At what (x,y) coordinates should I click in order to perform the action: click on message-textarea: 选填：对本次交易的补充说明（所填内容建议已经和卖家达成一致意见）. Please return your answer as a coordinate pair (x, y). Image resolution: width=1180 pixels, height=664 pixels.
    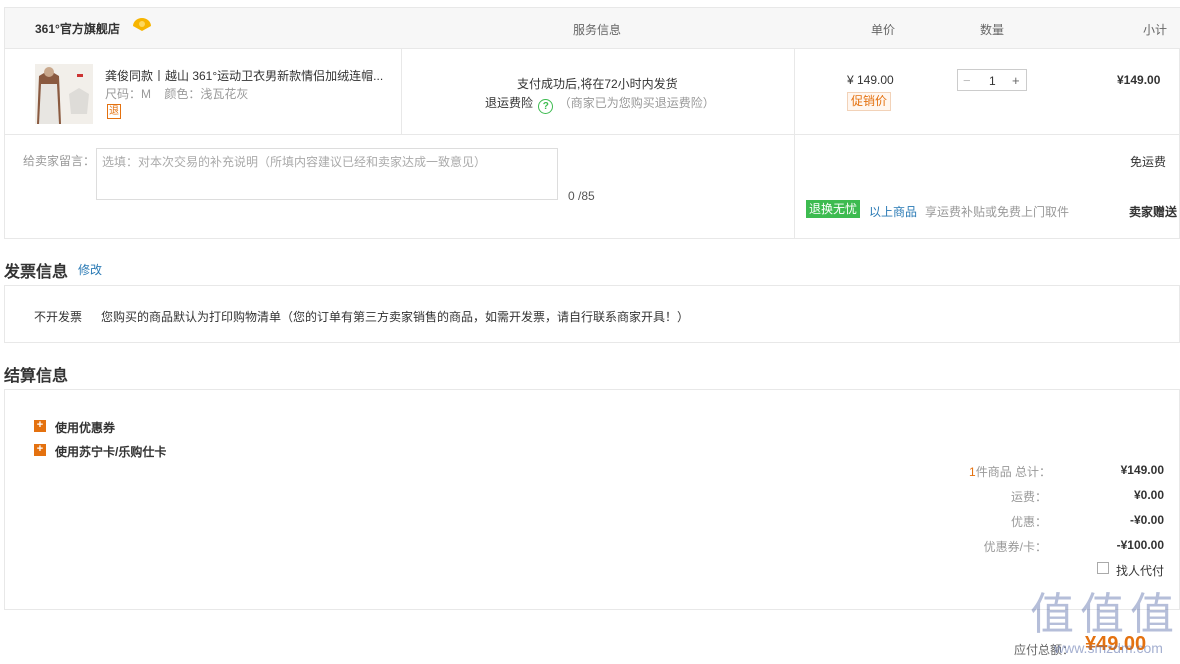
    Looking at the image, I should click on (327, 174).